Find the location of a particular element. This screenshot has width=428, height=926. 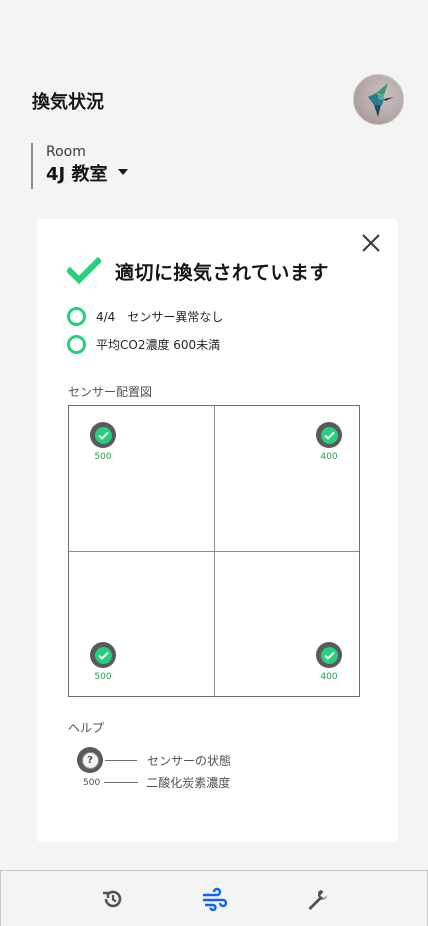

question-icon: ? is located at coordinates (90, 760).